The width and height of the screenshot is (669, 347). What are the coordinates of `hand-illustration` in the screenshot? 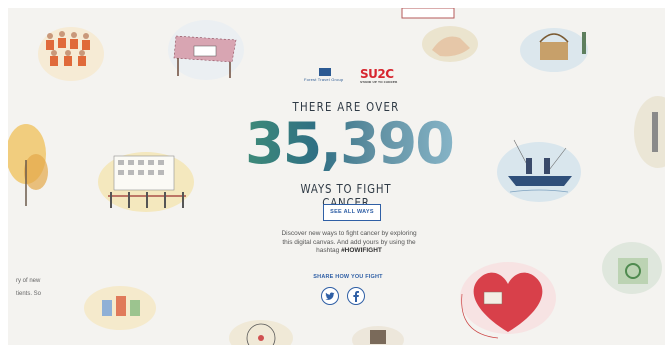 It's located at (450, 41).